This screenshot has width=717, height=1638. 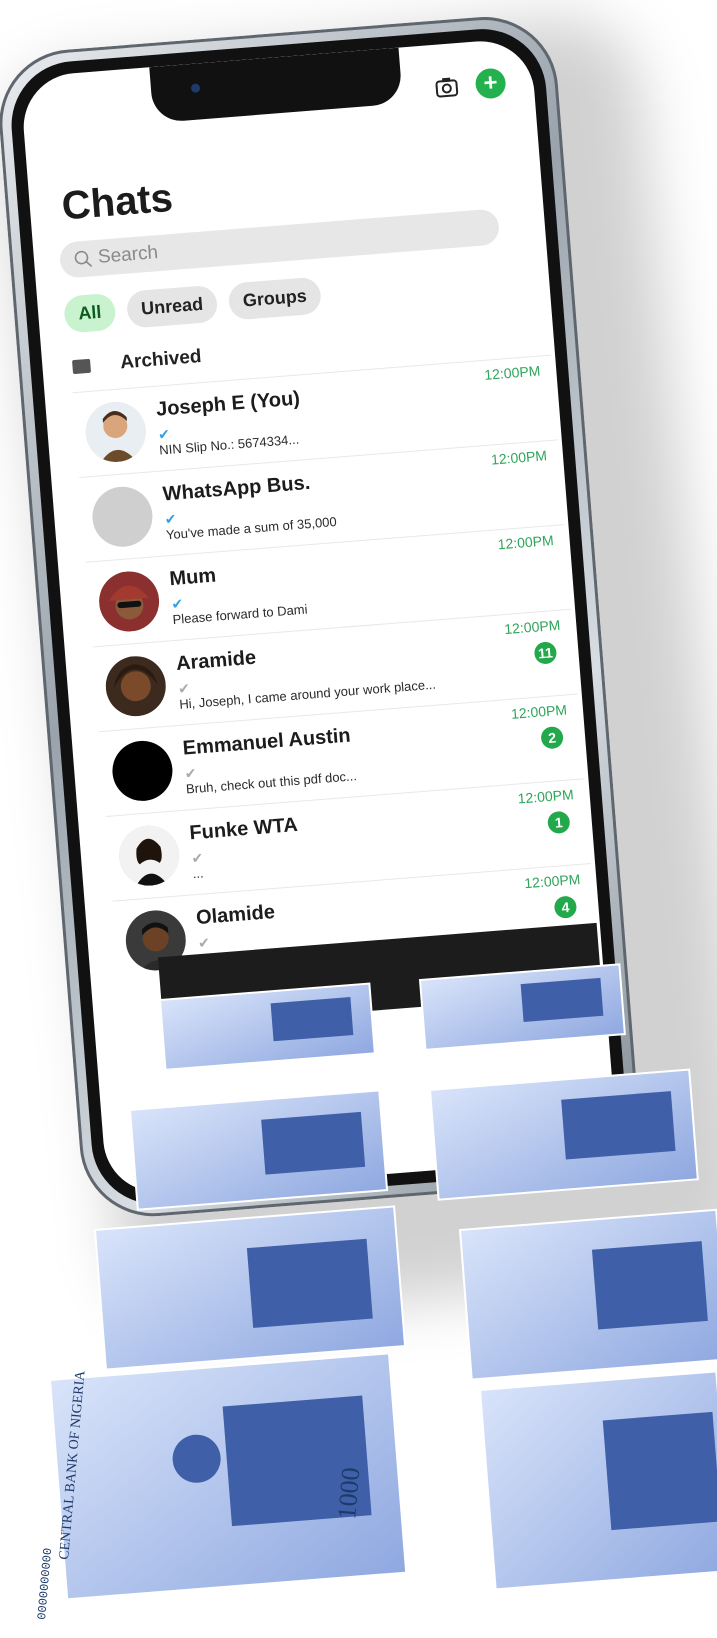 I want to click on banknote-denomination: 1000, so click(x=348, y=1493).